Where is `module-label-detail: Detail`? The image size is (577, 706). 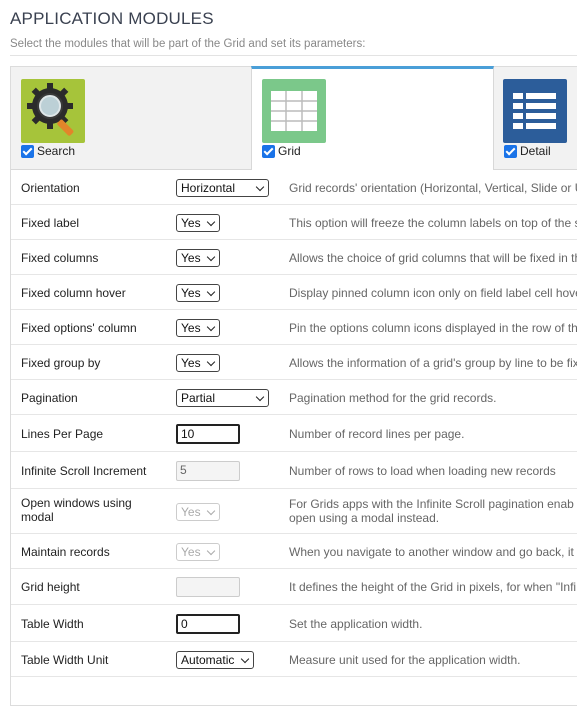
module-label-detail: Detail is located at coordinates (535, 151).